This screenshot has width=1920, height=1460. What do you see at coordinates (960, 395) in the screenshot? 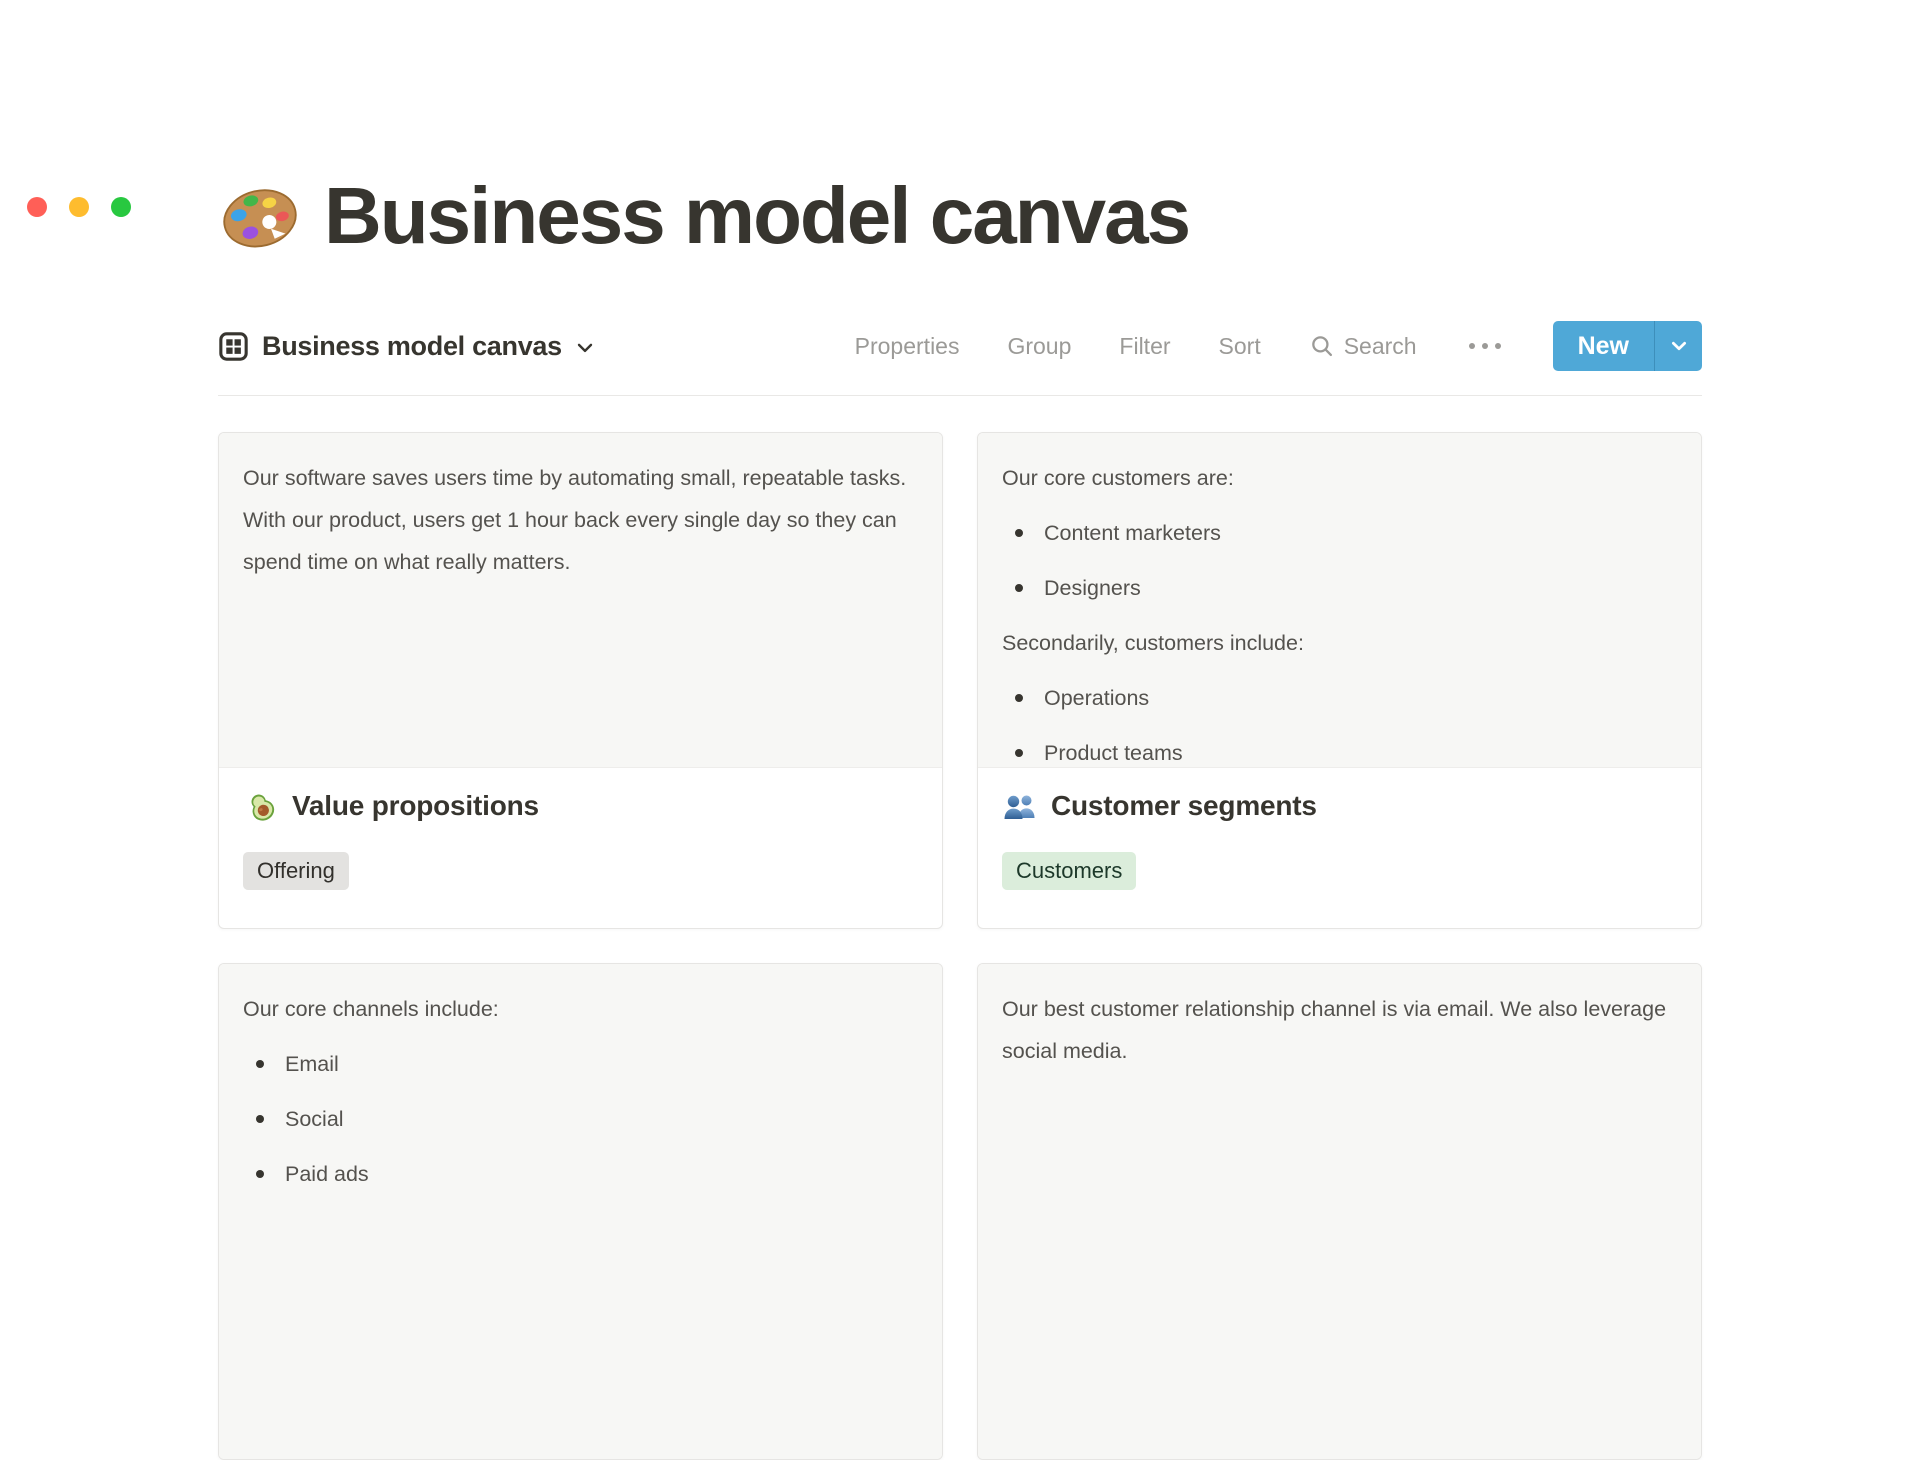
I see `toolbar-divider` at bounding box center [960, 395].